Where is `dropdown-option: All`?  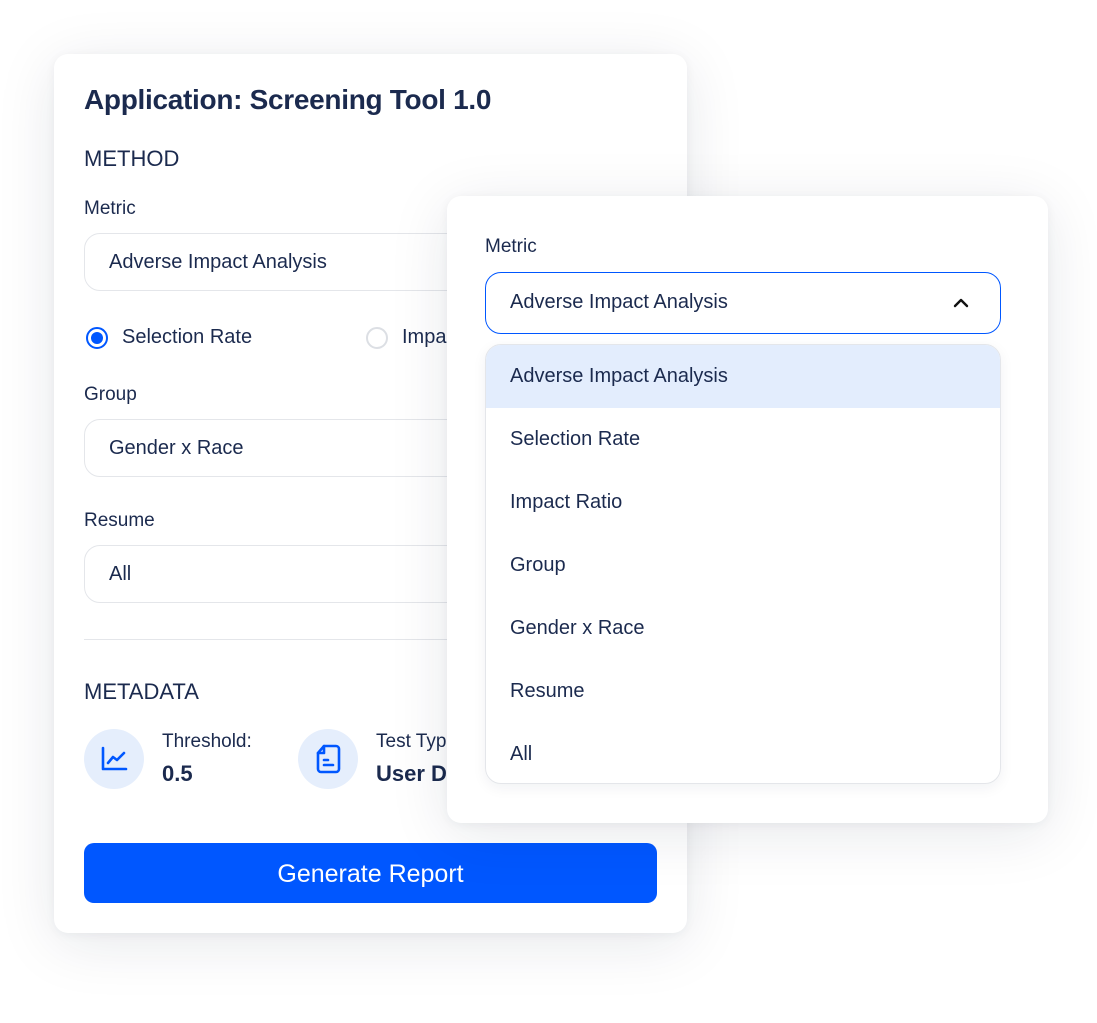 dropdown-option: All is located at coordinates (743, 753).